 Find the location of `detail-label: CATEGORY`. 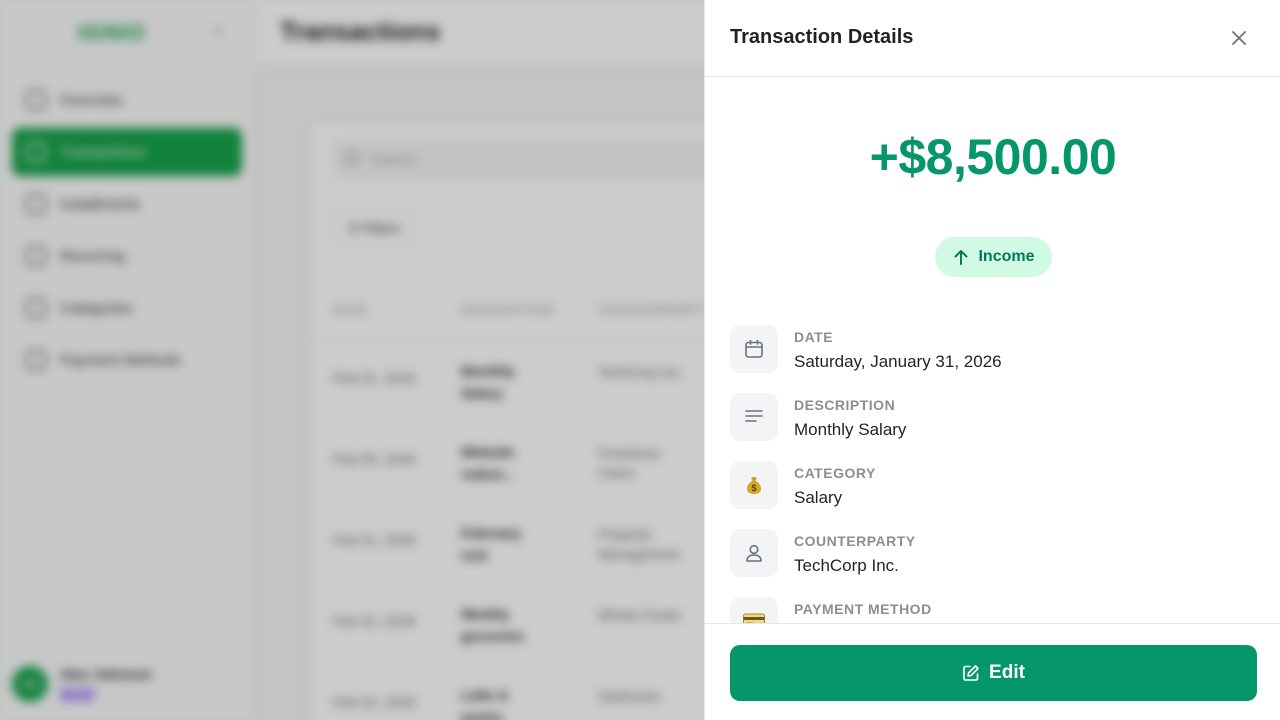

detail-label: CATEGORY is located at coordinates (835, 473).